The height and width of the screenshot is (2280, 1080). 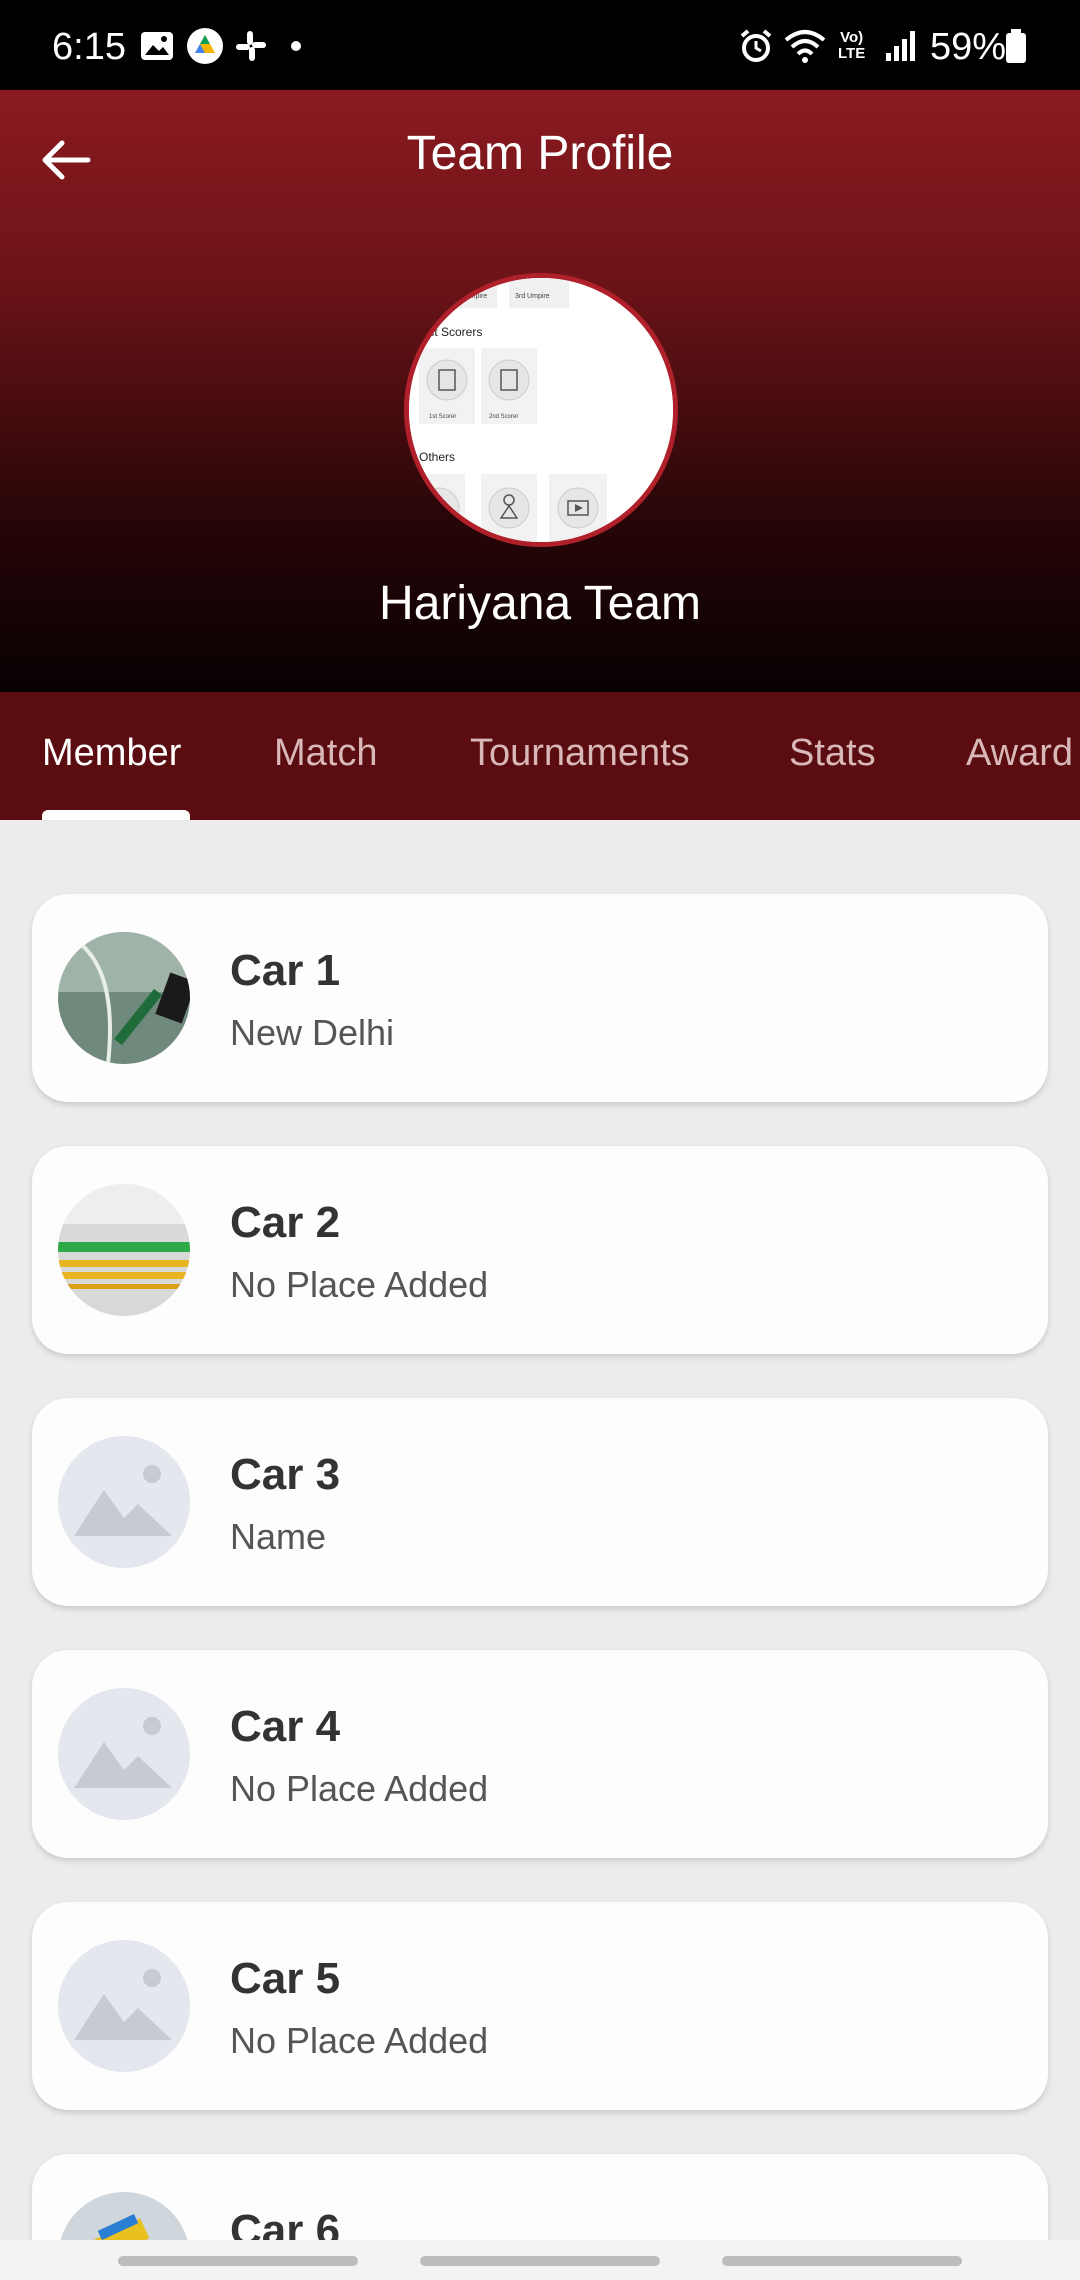 What do you see at coordinates (968, 47) in the screenshot?
I see `battery-percent: 59%` at bounding box center [968, 47].